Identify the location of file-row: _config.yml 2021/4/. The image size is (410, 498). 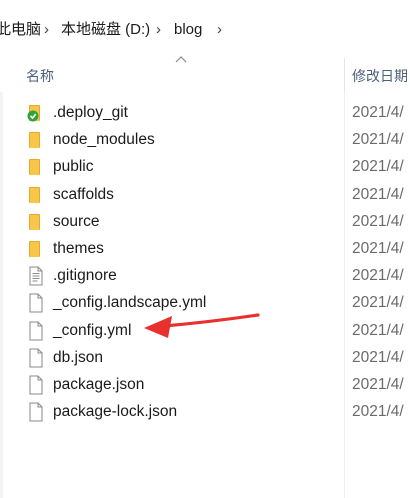
(214, 330).